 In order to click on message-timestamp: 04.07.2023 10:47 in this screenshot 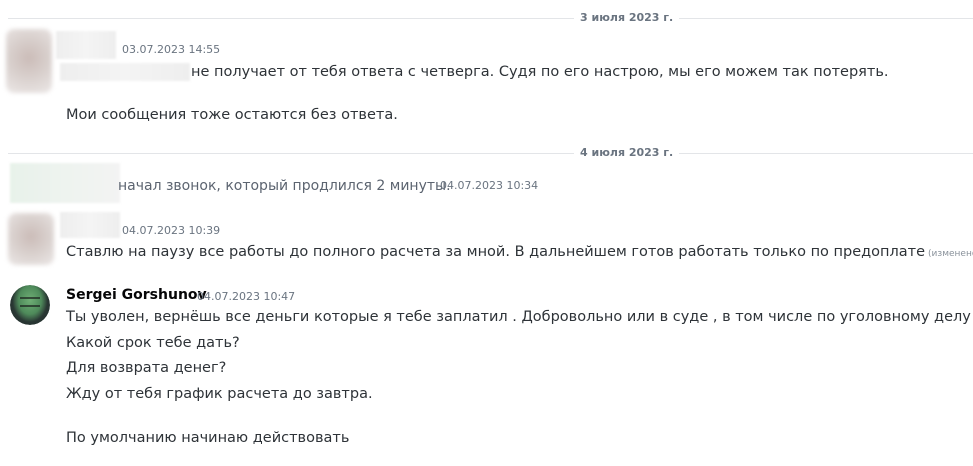, I will do `click(246, 296)`.